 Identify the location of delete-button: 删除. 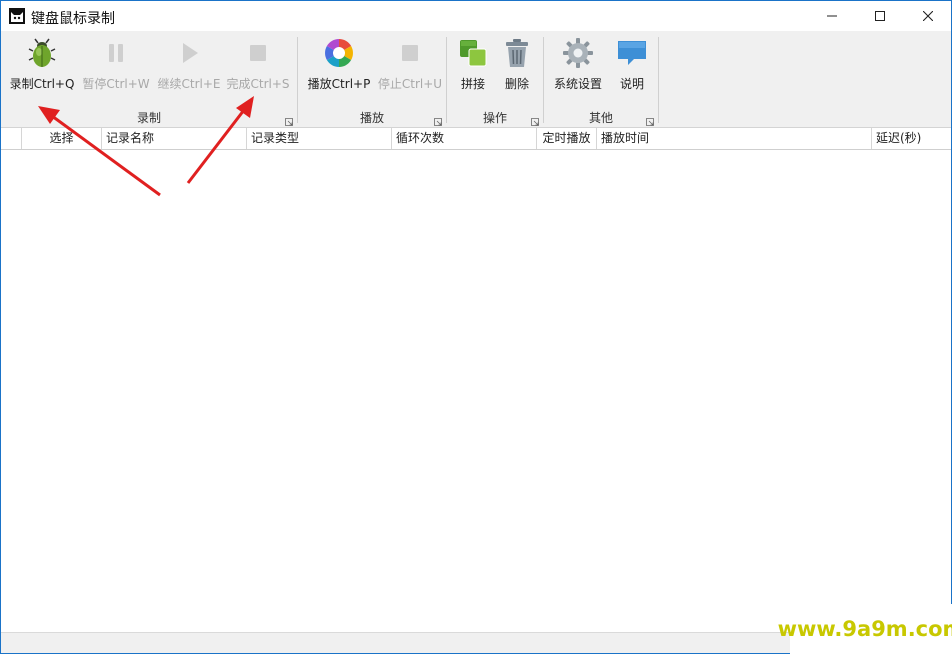
(517, 67).